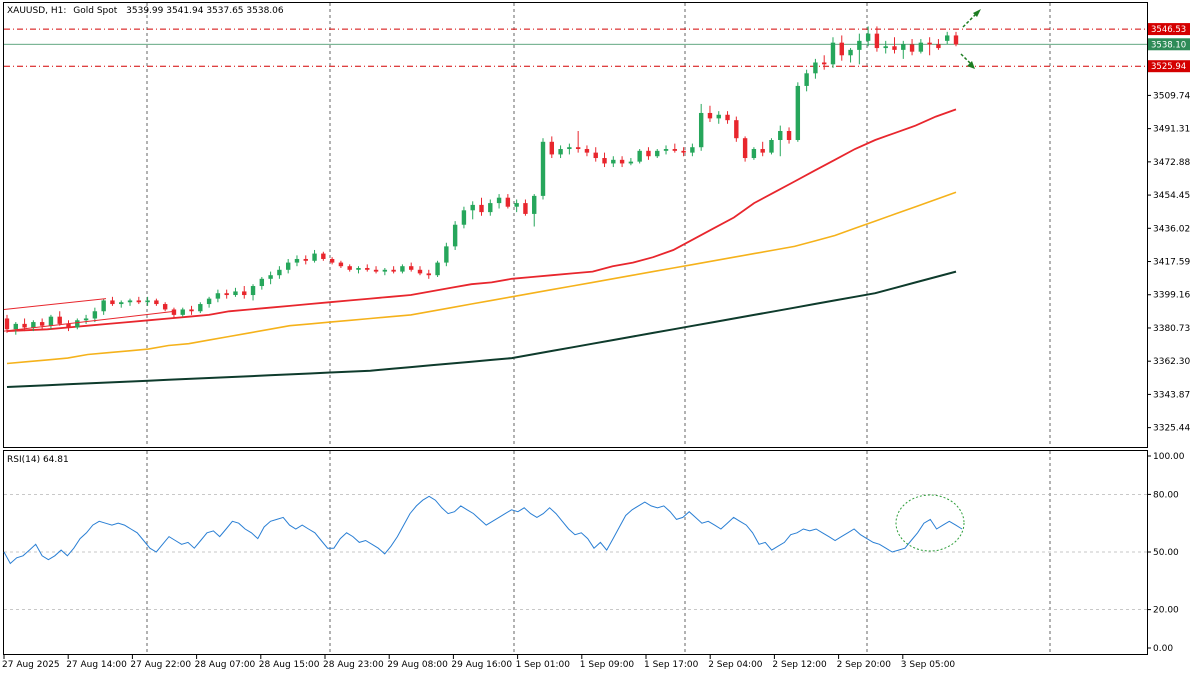 Image resolution: width=1200 pixels, height=675 pixels. I want to click on y-tick-label: 3343.87, so click(1171, 395).